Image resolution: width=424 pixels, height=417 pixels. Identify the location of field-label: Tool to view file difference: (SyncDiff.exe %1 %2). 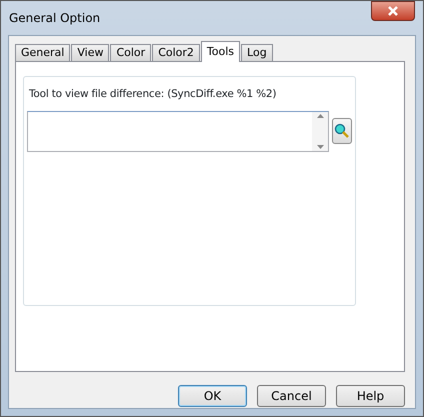
(153, 94).